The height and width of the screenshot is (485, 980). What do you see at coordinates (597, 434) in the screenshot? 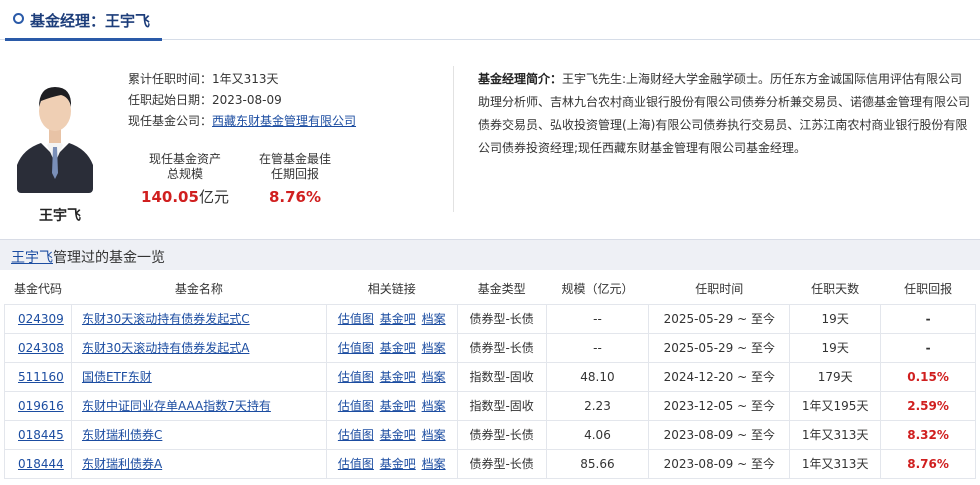
I see `fund-size-cell: 4.06` at bounding box center [597, 434].